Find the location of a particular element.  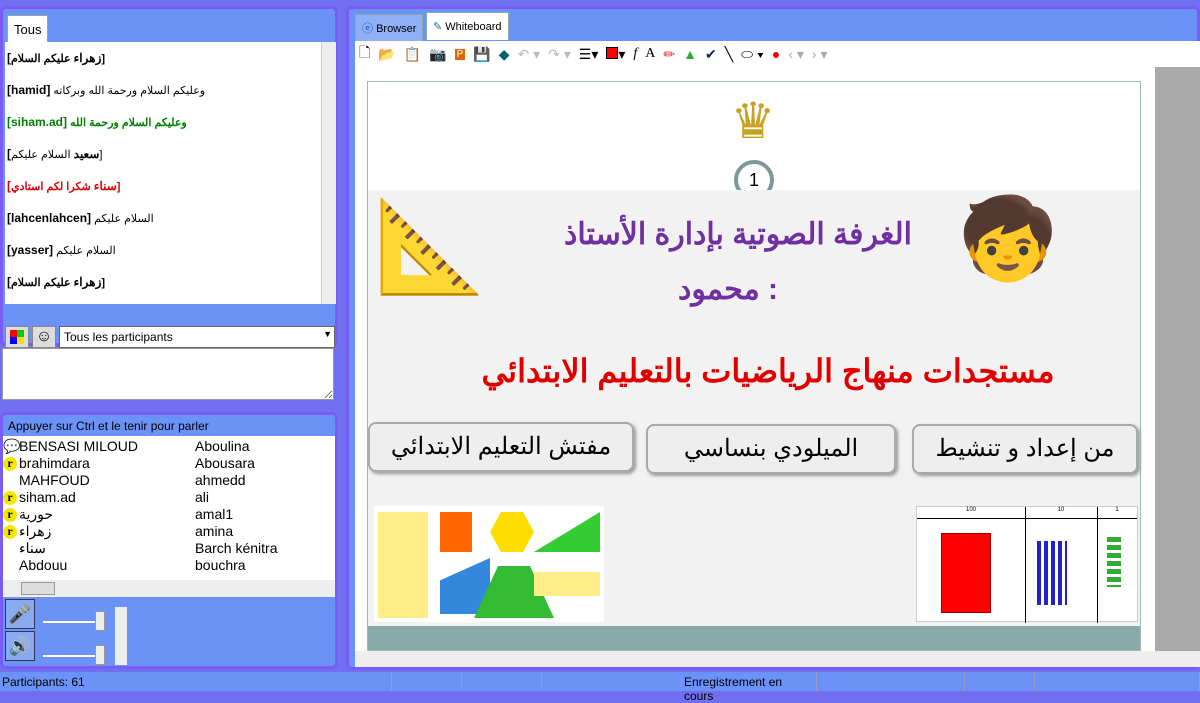

camera-icon: 📷 is located at coordinates (437, 54).